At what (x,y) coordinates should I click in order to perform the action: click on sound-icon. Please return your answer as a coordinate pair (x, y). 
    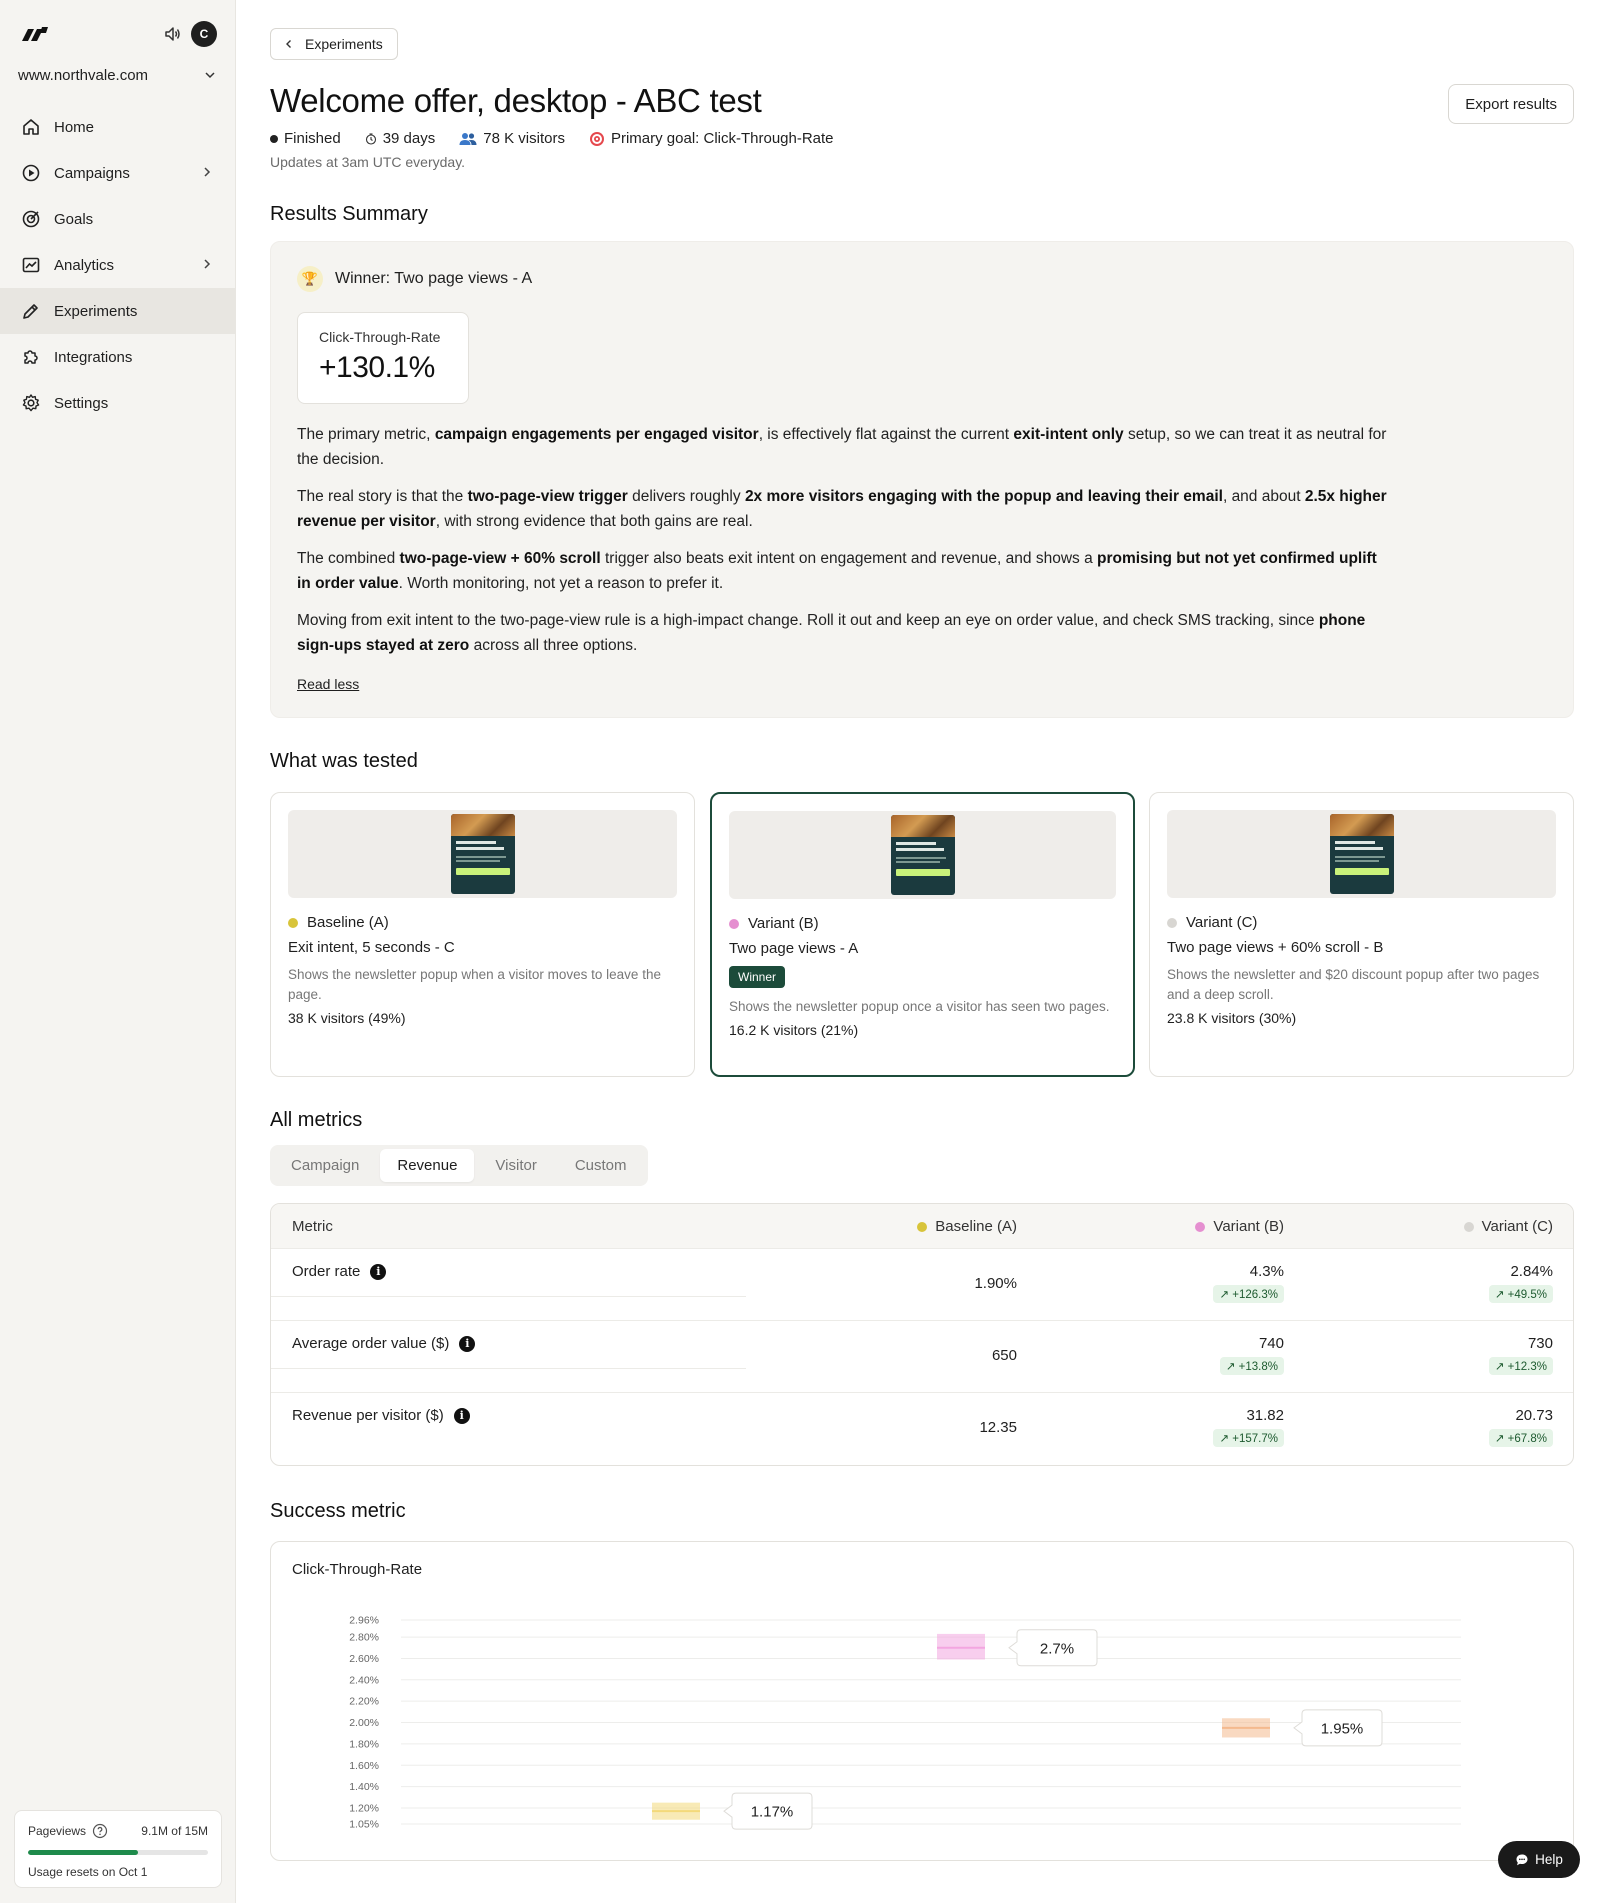
    Looking at the image, I should click on (172, 34).